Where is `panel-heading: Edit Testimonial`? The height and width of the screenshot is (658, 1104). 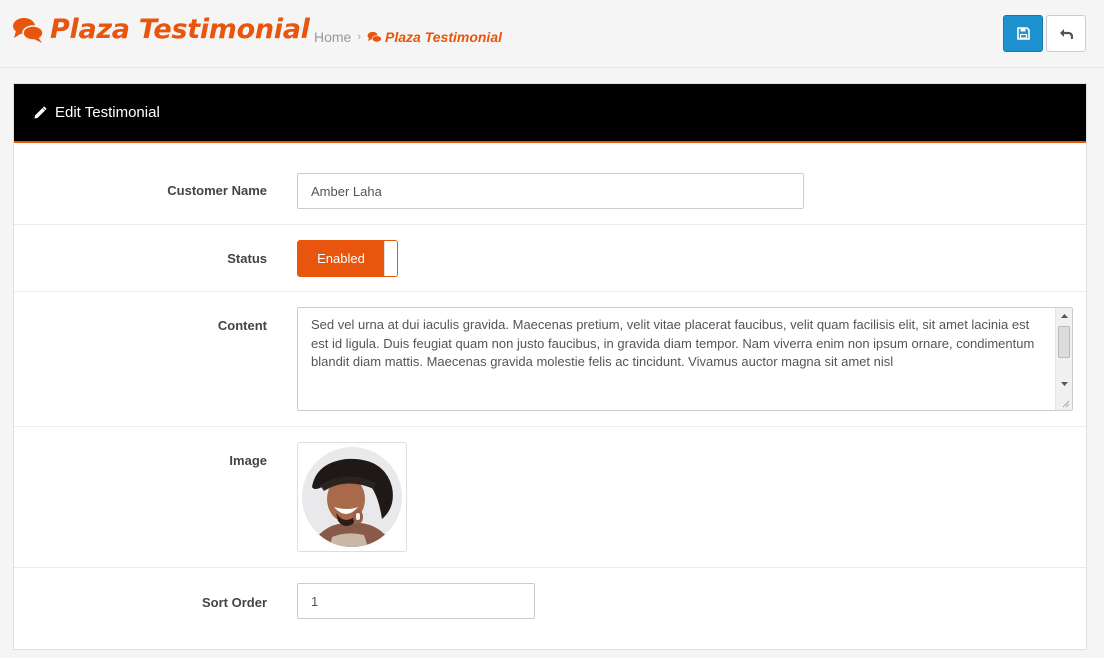
panel-heading: Edit Testimonial is located at coordinates (550, 113).